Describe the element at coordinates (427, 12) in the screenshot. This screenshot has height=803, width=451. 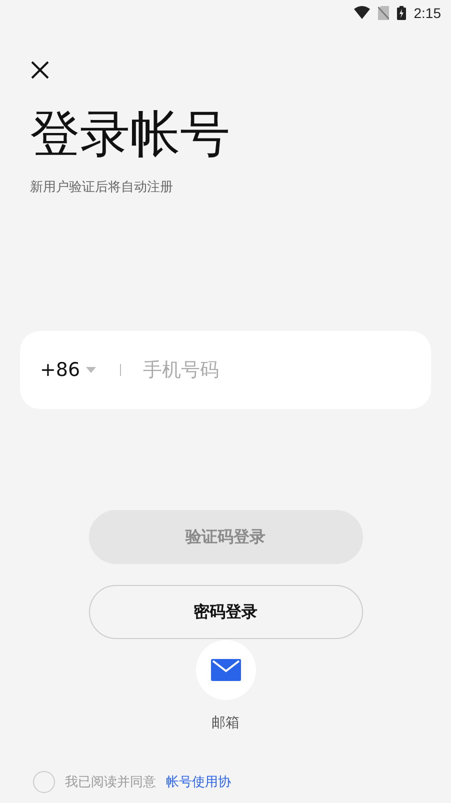
I see `status-time: 2:15` at that location.